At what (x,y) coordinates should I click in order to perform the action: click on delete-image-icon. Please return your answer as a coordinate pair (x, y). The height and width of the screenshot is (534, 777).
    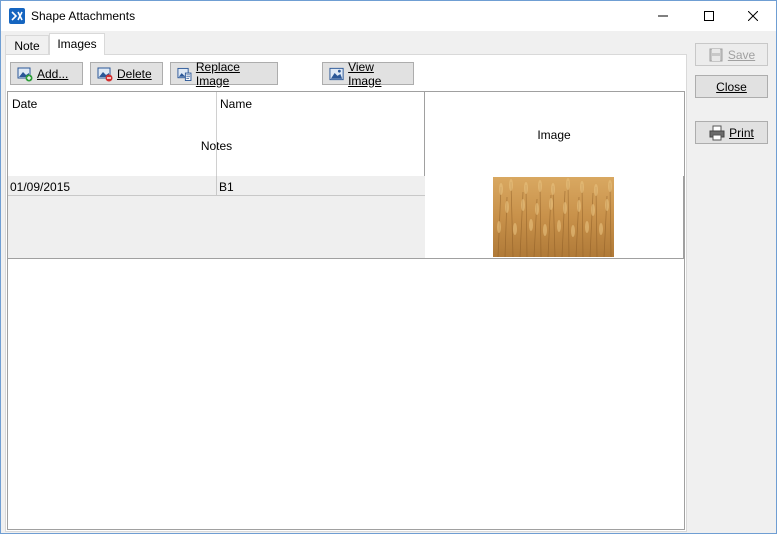
    Looking at the image, I should click on (105, 74).